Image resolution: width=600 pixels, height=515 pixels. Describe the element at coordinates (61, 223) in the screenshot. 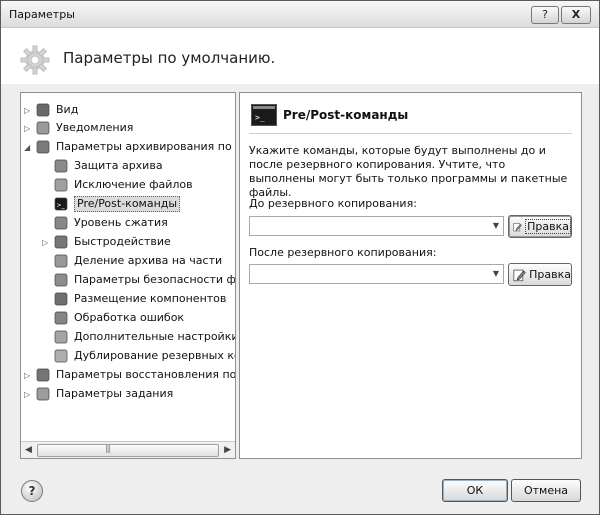

I see `compression-icon` at that location.